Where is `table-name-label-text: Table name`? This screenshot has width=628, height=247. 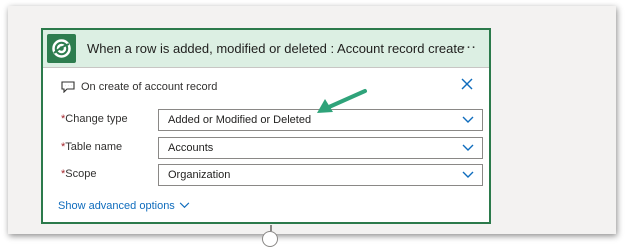 table-name-label-text: Table name is located at coordinates (94, 147).